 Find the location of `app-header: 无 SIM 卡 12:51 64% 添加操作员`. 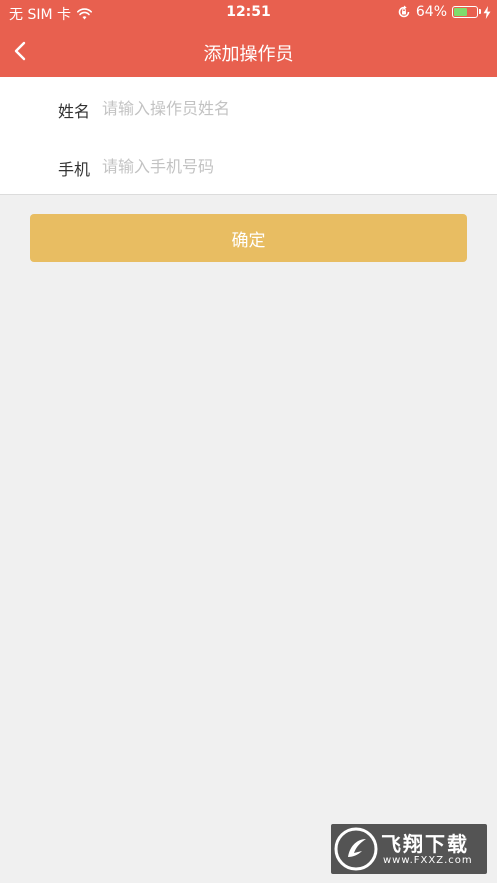

app-header: 无 SIM 卡 12:51 64% 添加操作员 is located at coordinates (248, 38).